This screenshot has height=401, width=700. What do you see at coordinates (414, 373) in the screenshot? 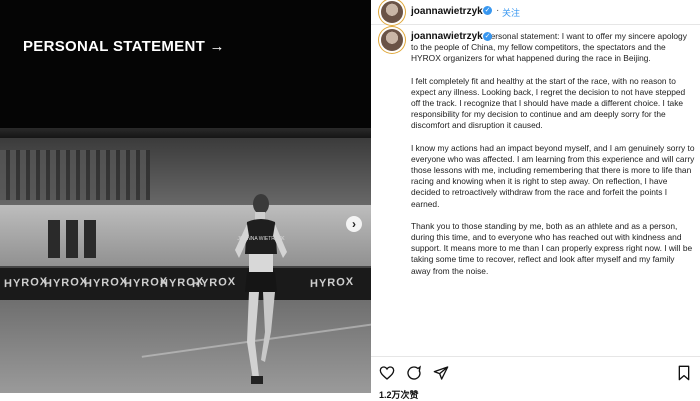
I see `comment-icon` at bounding box center [414, 373].